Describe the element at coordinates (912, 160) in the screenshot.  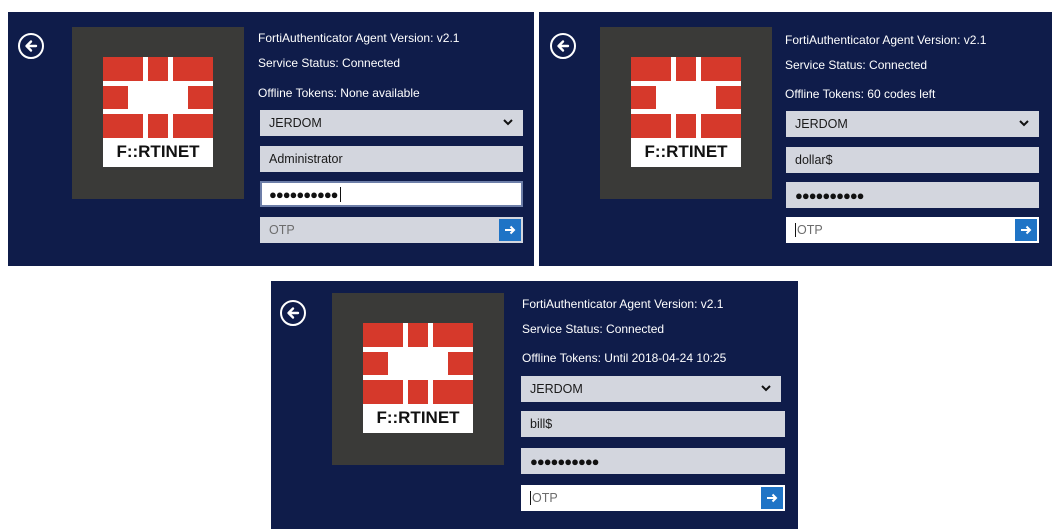
I see `username-field: dollar$` at that location.